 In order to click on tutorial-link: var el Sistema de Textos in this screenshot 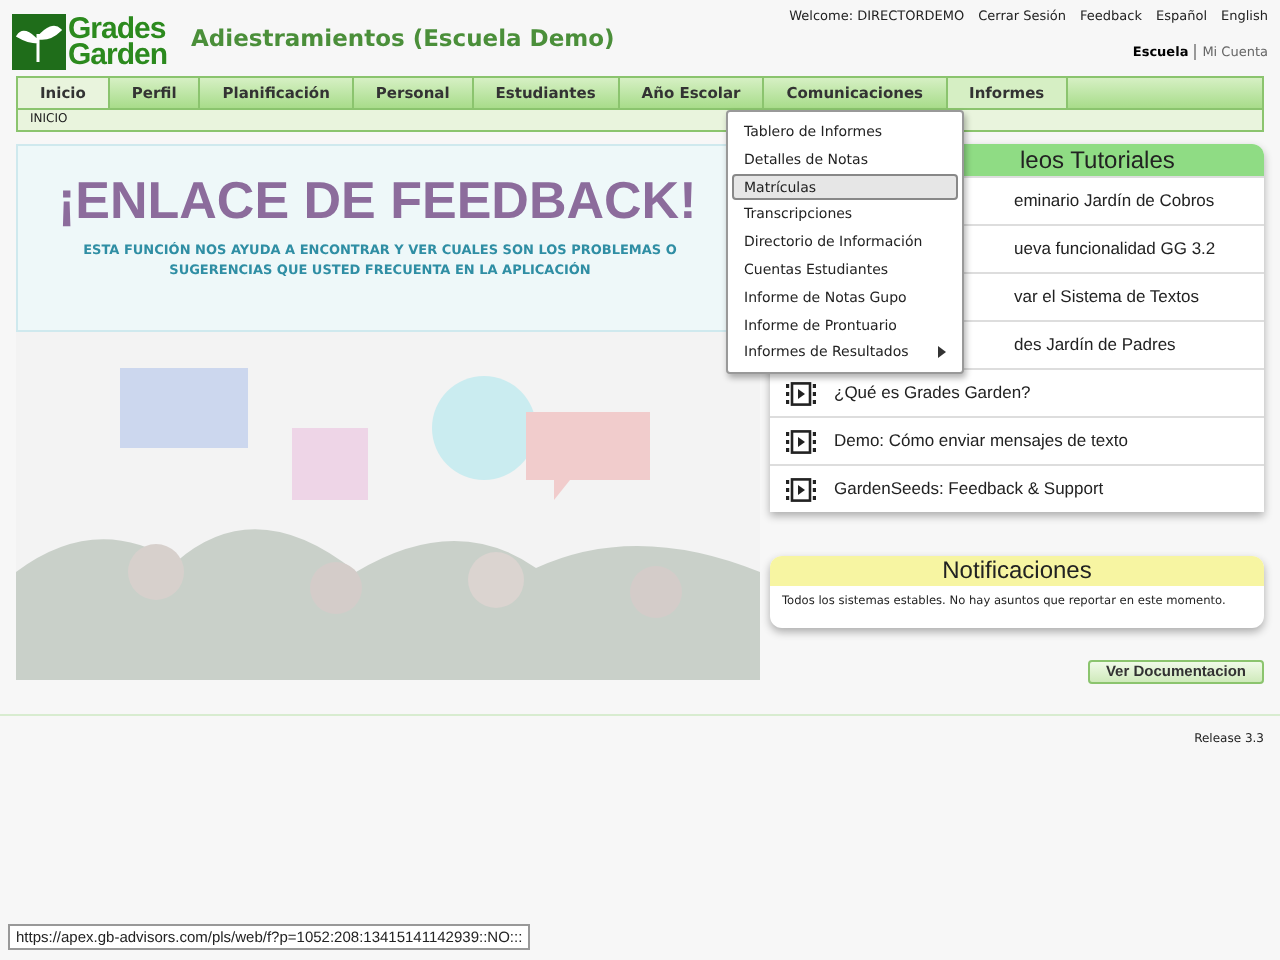, I will do `click(1106, 297)`.